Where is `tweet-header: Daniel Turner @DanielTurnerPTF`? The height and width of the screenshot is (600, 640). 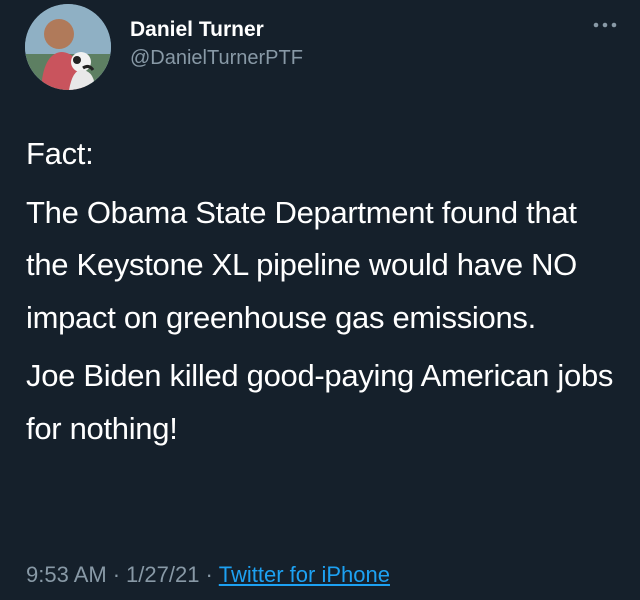
tweet-header: Daniel Turner @DanielTurnerPTF is located at coordinates (322, 46).